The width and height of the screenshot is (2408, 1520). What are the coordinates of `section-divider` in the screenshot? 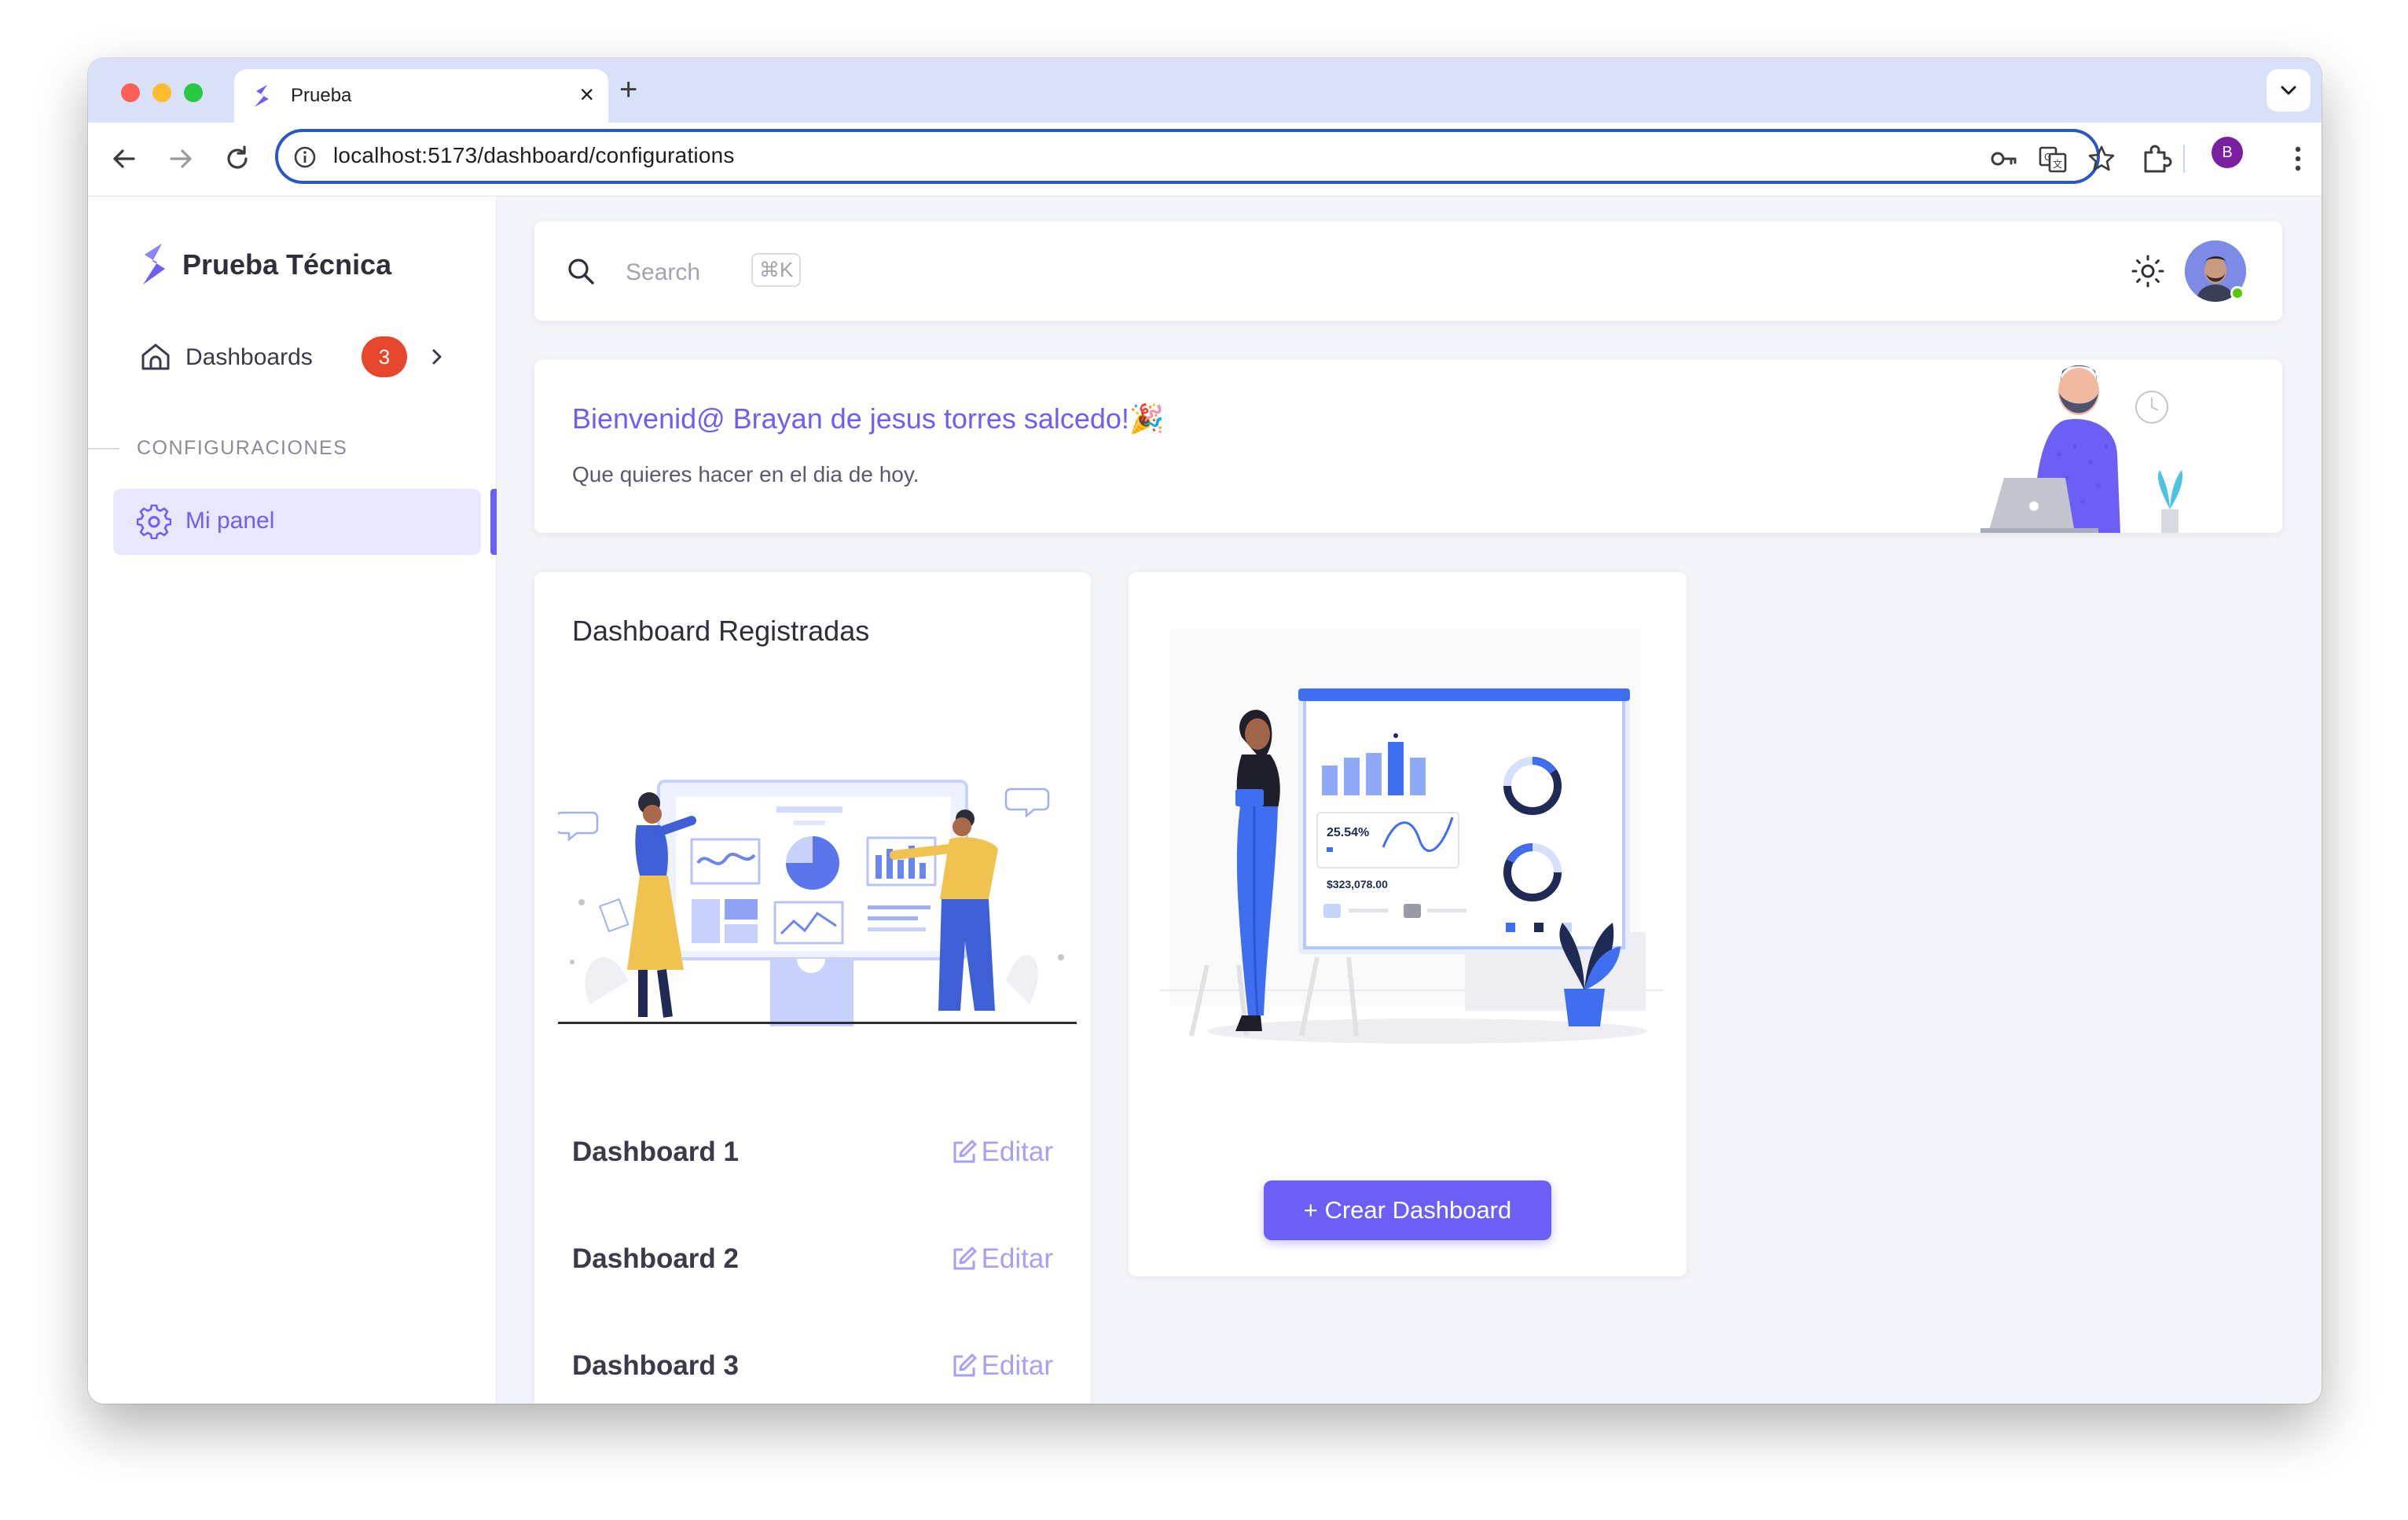 It's located at (104, 449).